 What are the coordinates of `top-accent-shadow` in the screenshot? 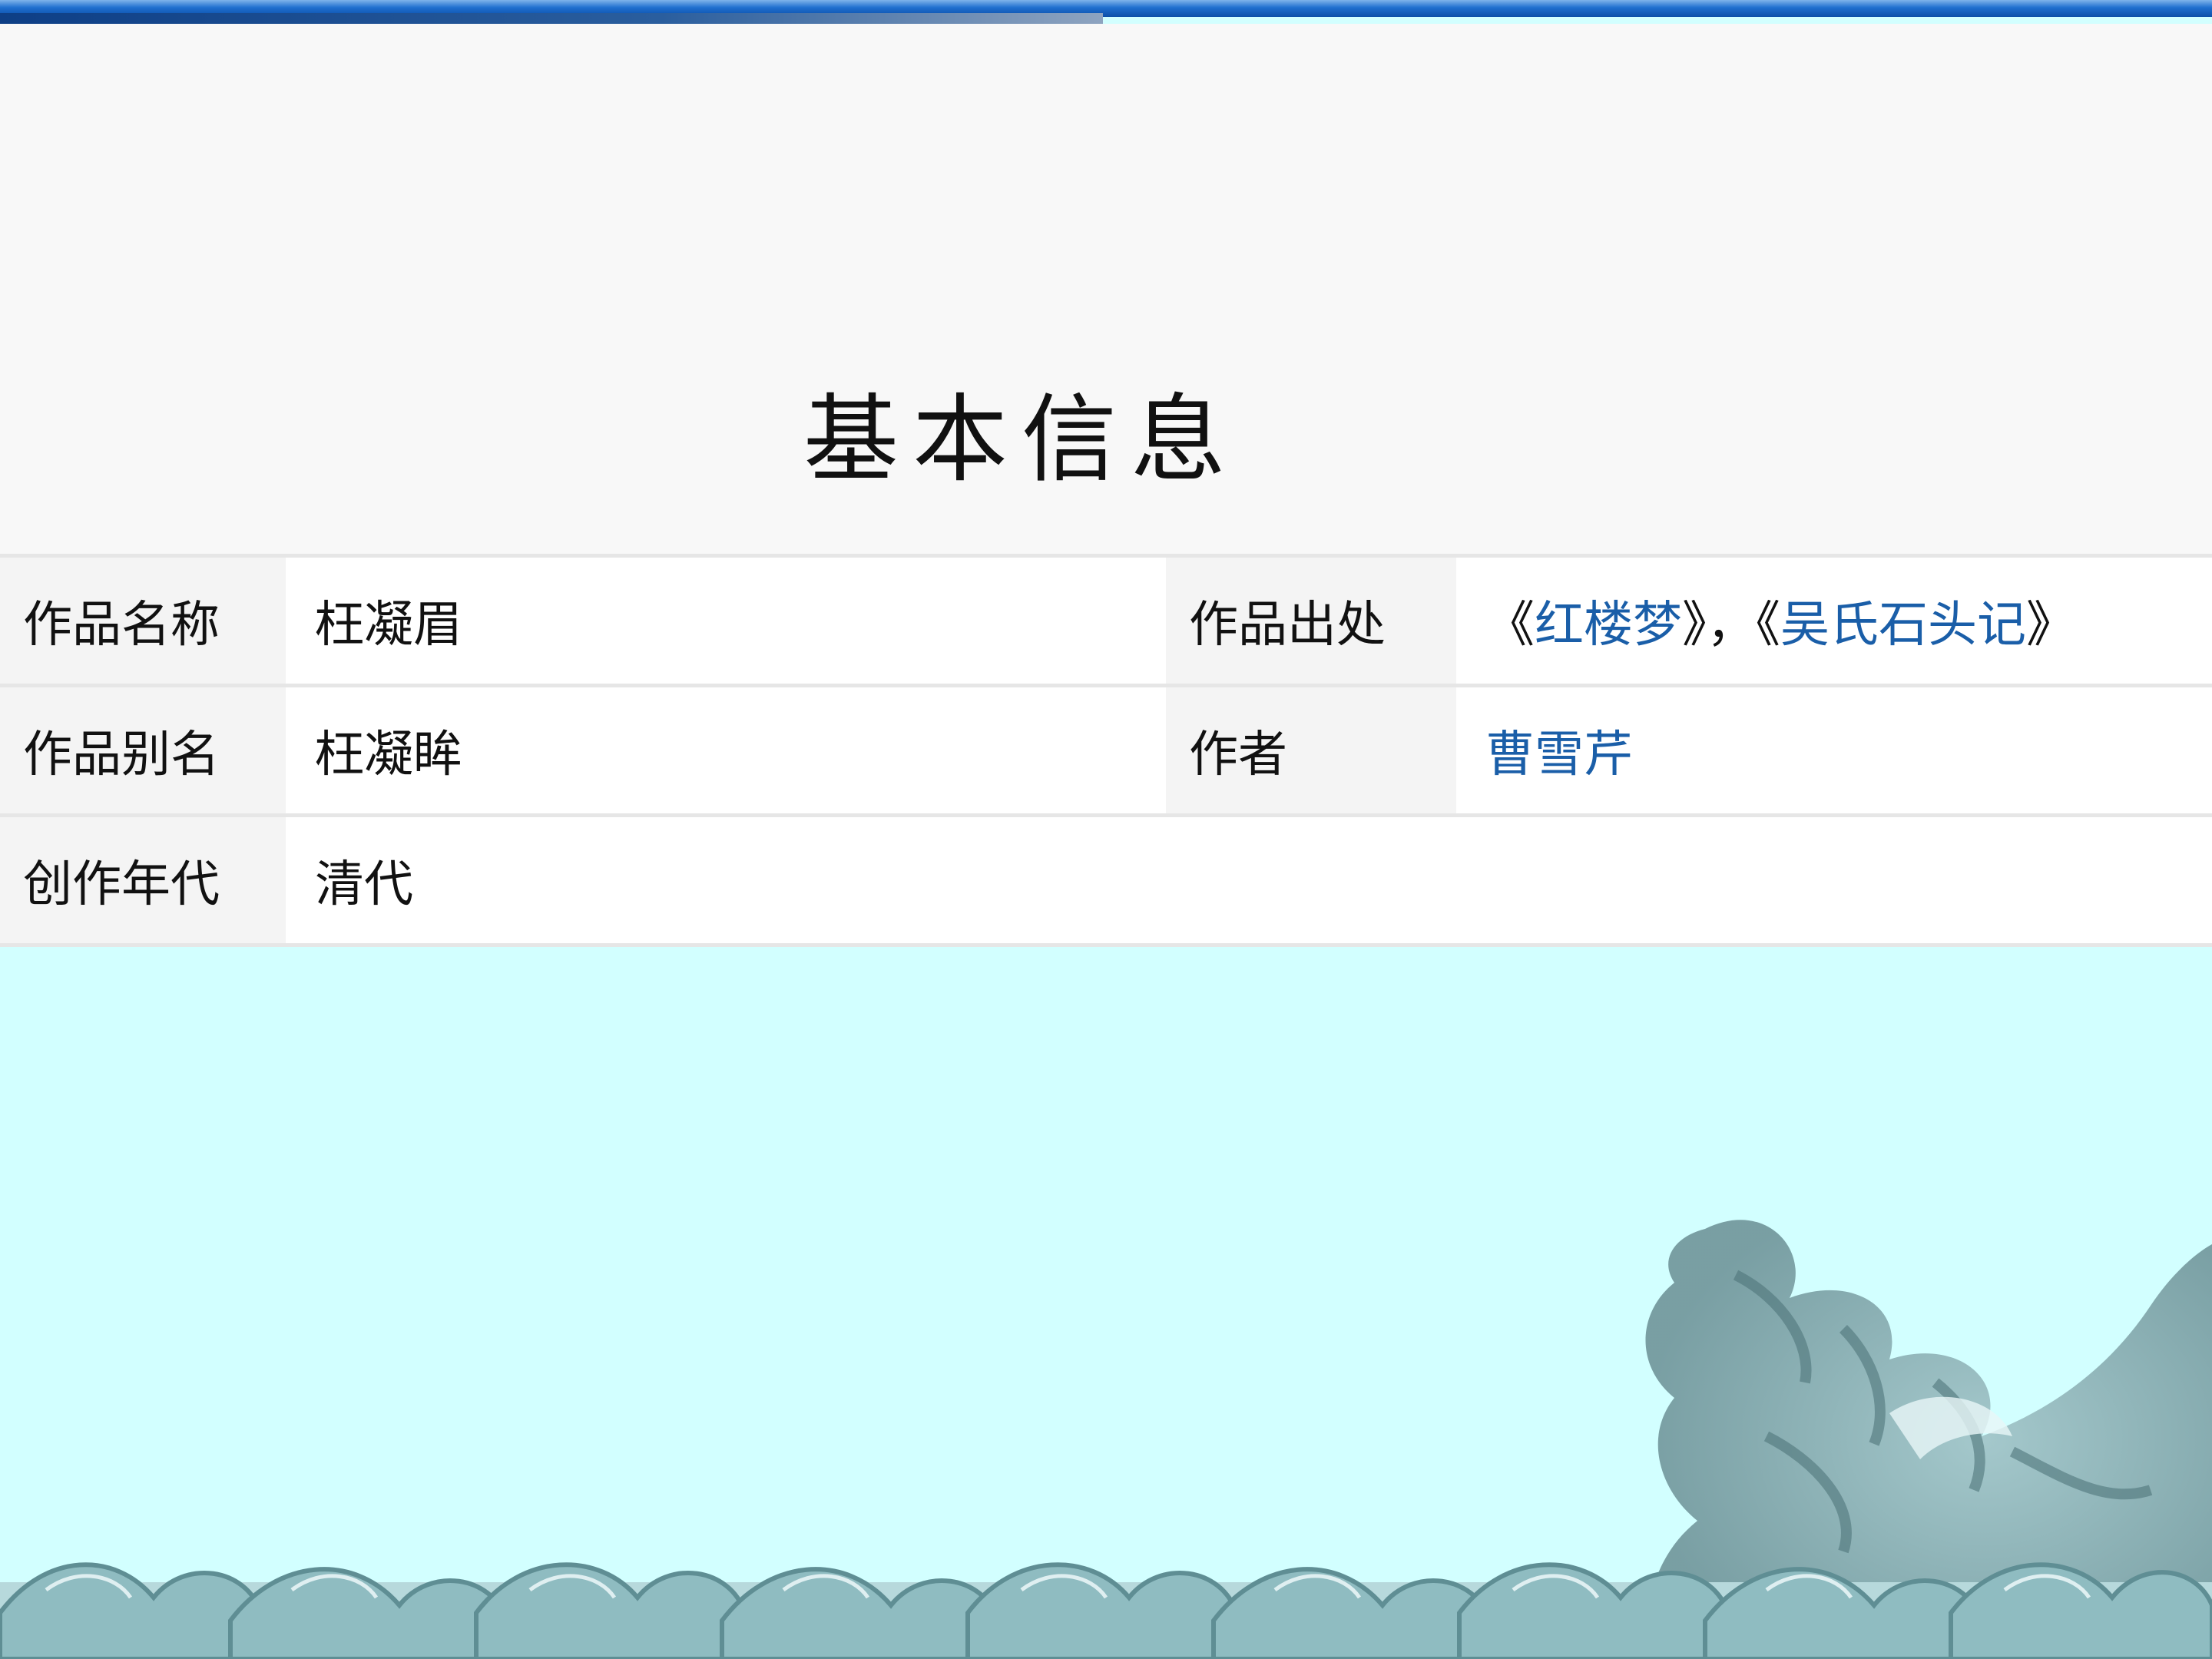 It's located at (551, 19).